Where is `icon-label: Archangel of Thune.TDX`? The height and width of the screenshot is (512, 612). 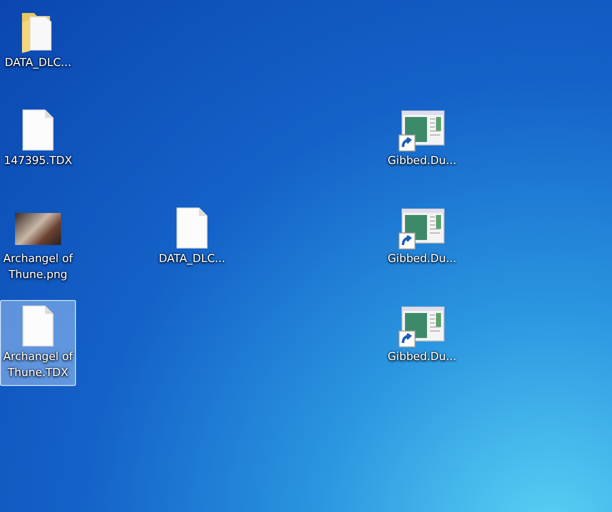
icon-label: Archangel of Thune.TDX is located at coordinates (38, 365).